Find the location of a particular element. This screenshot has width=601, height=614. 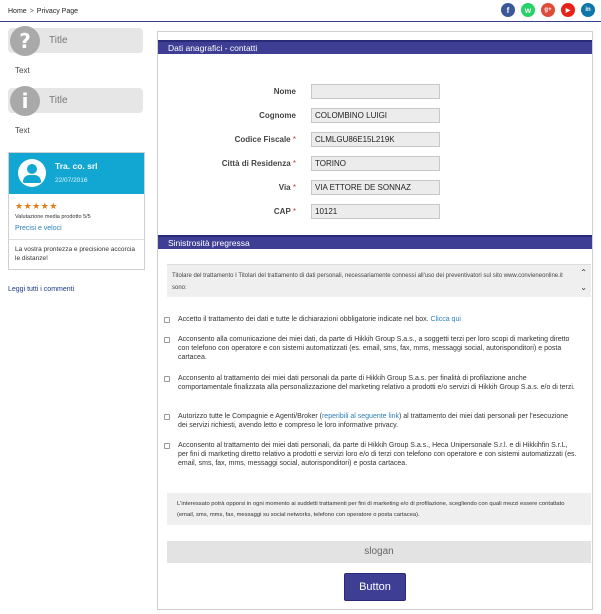

scroll-down-icon: ⌄ is located at coordinates (583, 287).